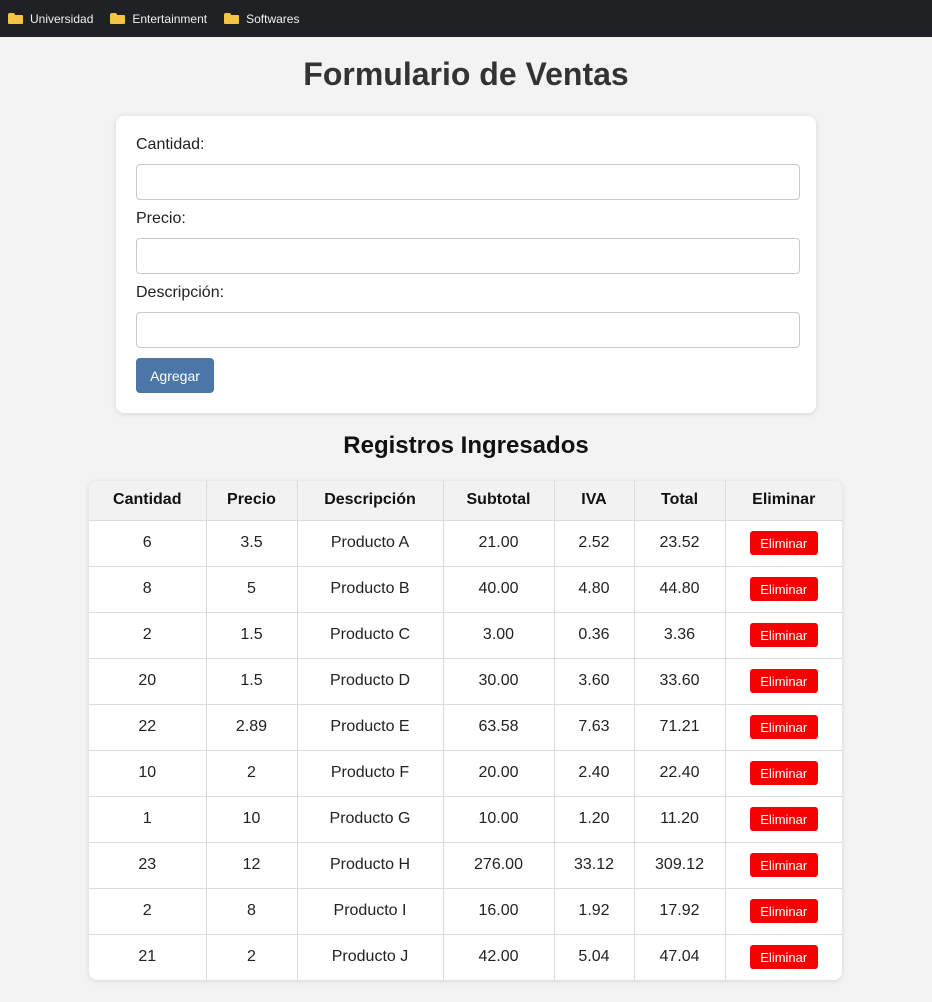 The height and width of the screenshot is (1002, 932). I want to click on precio-input, so click(468, 256).